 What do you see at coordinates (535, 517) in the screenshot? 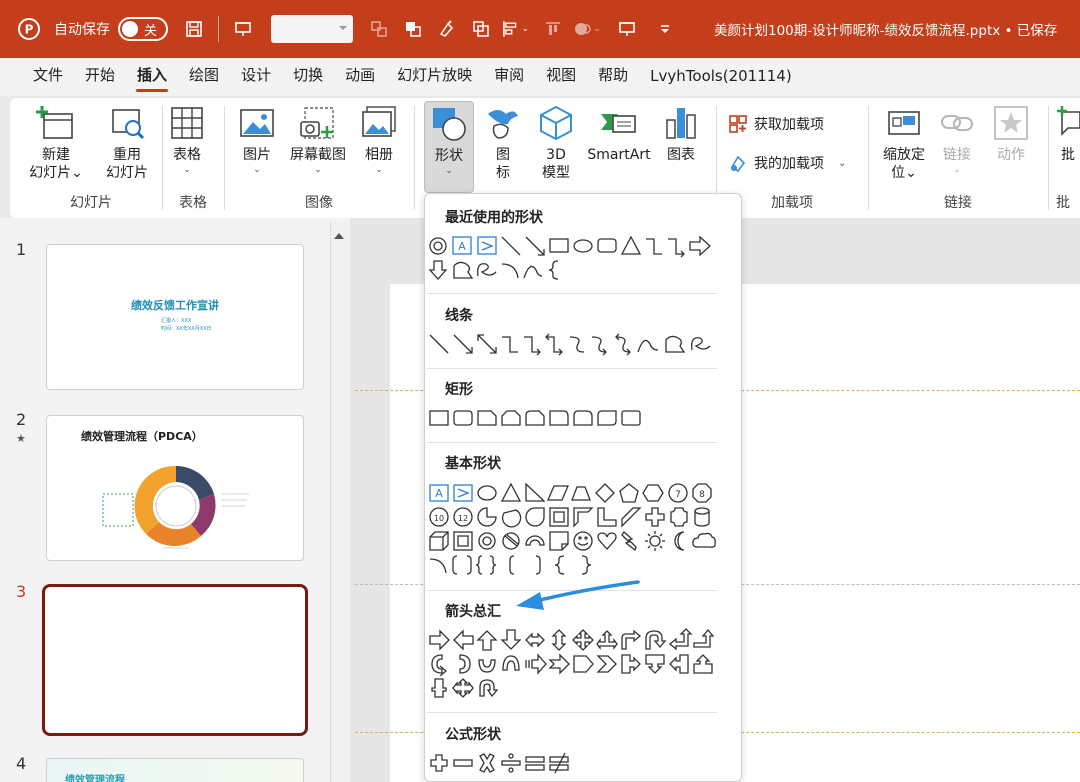
I see `teardrop-shape-icon` at bounding box center [535, 517].